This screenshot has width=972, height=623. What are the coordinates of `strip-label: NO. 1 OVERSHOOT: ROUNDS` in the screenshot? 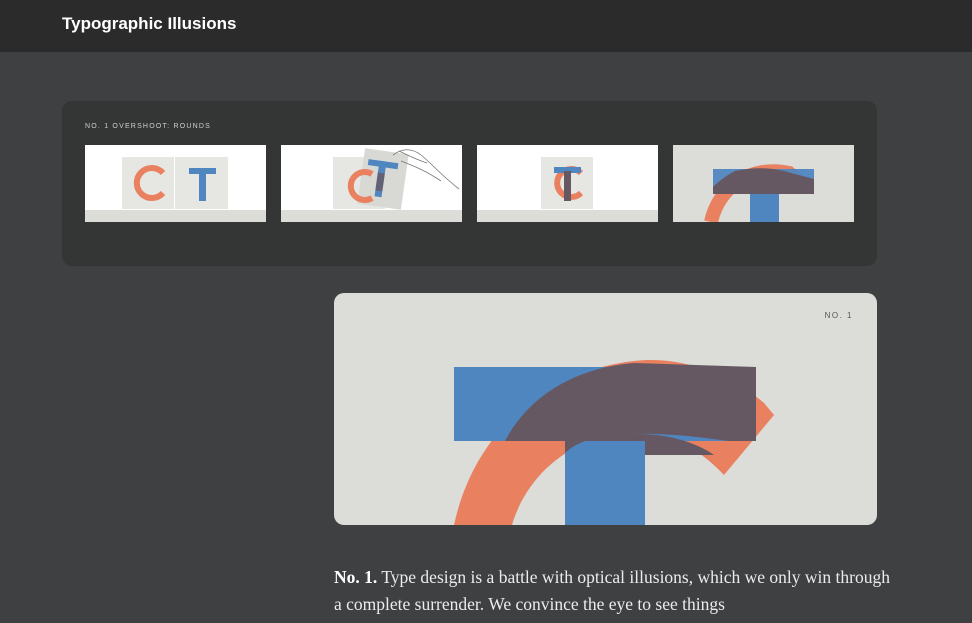 It's located at (148, 126).